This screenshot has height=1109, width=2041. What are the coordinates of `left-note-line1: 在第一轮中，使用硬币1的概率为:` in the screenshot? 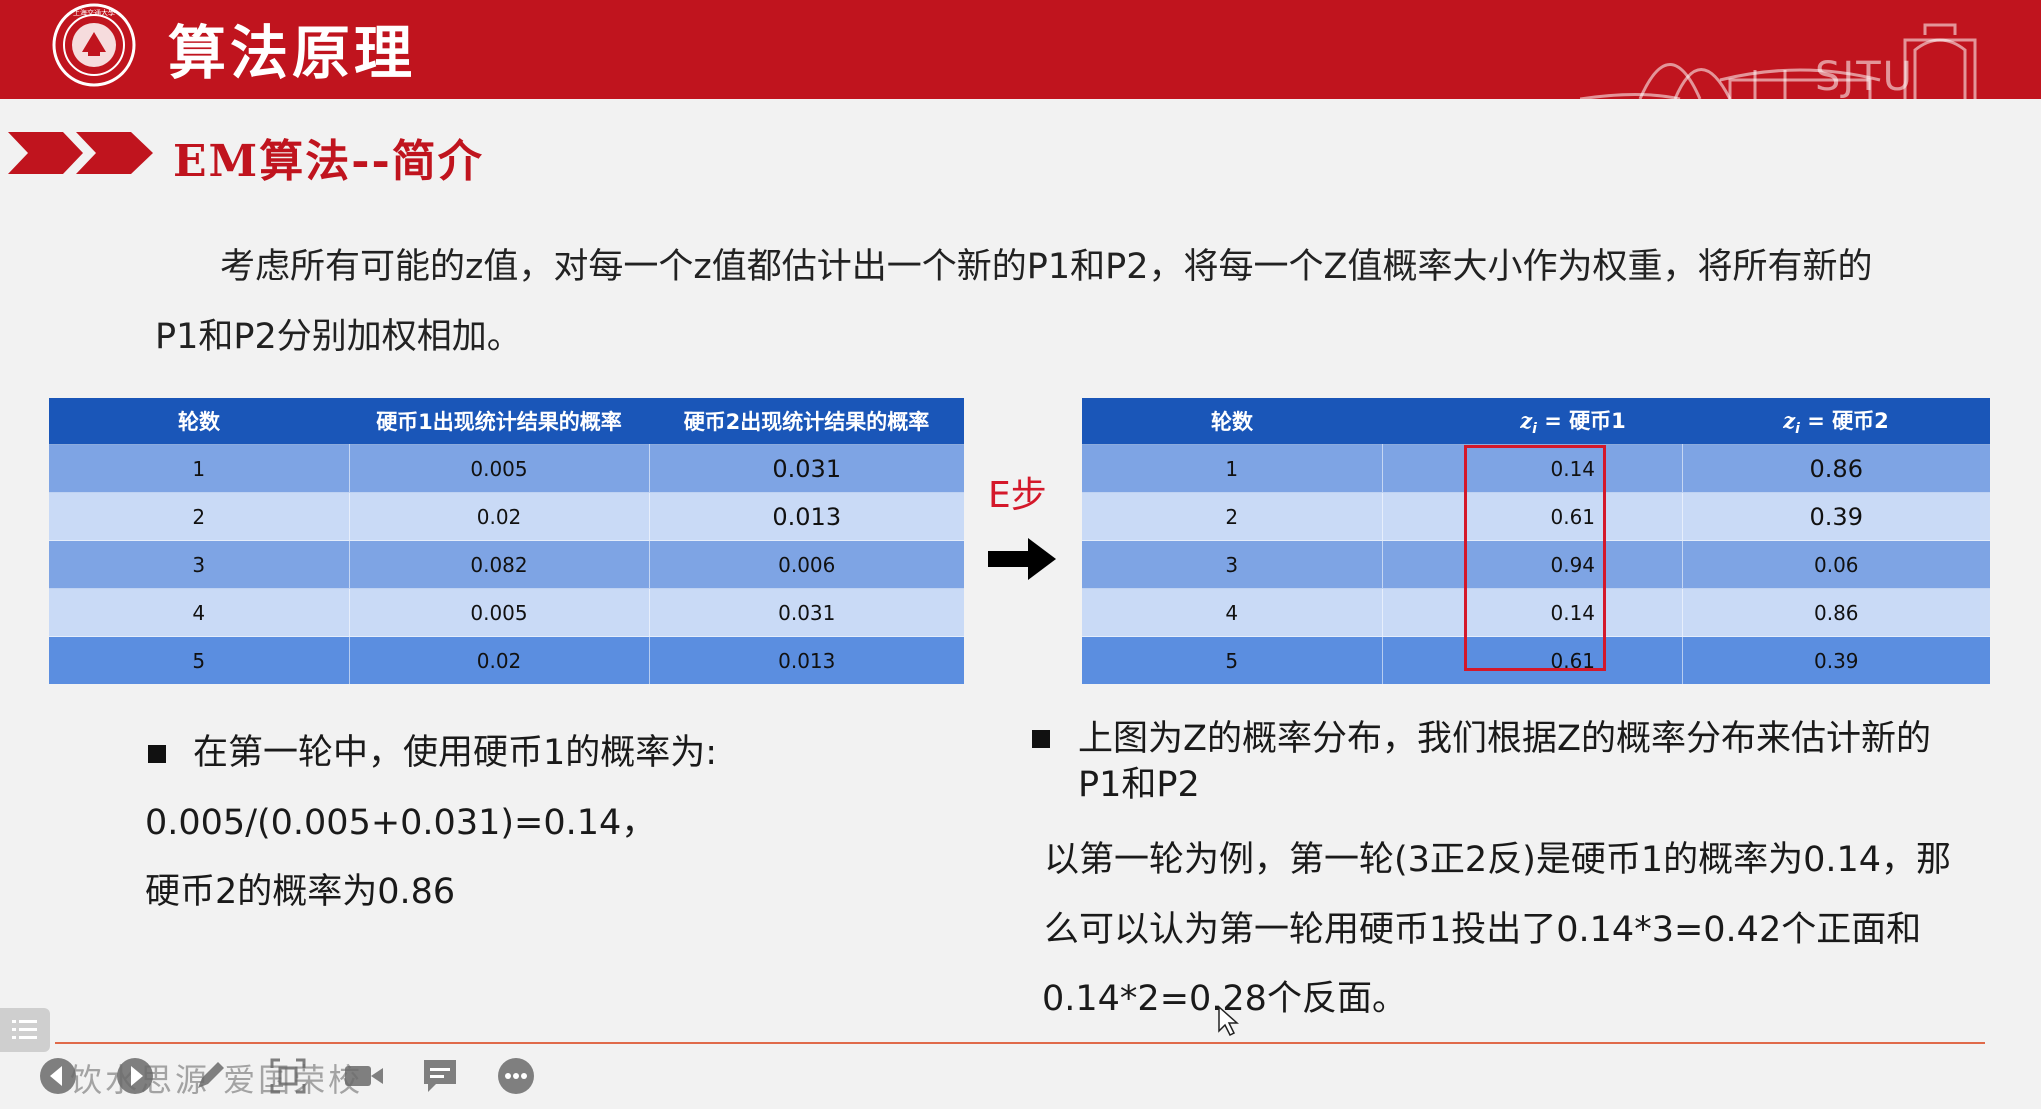 It's located at (455, 753).